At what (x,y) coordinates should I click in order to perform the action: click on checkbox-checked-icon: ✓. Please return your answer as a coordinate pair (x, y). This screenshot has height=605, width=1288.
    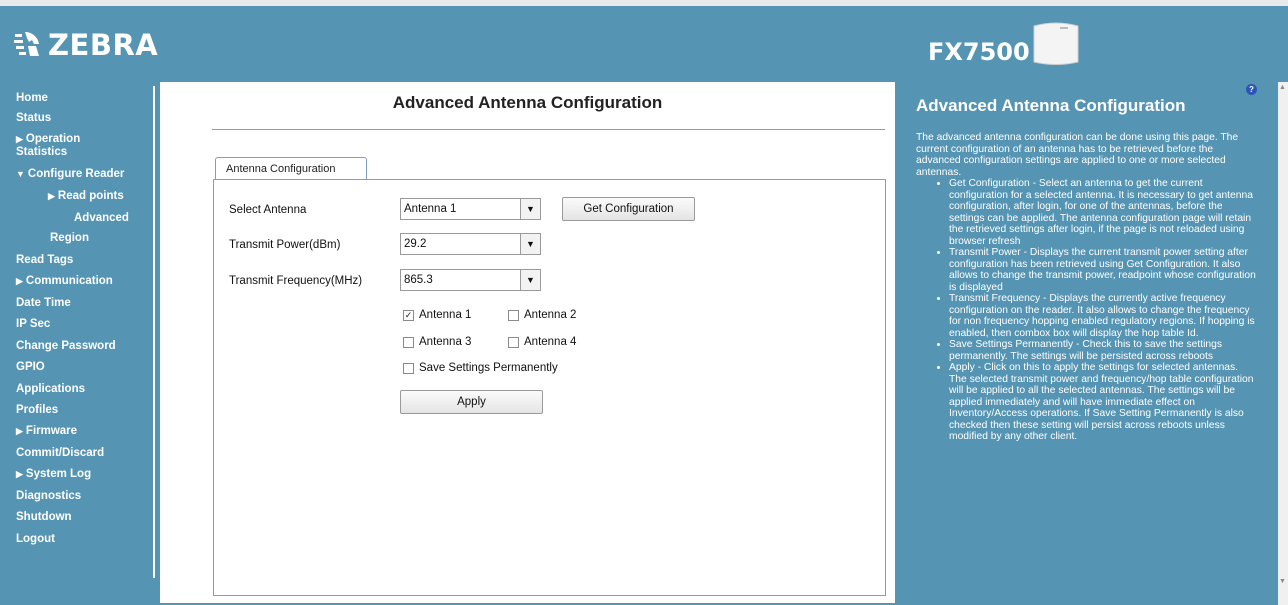
    Looking at the image, I should click on (408, 315).